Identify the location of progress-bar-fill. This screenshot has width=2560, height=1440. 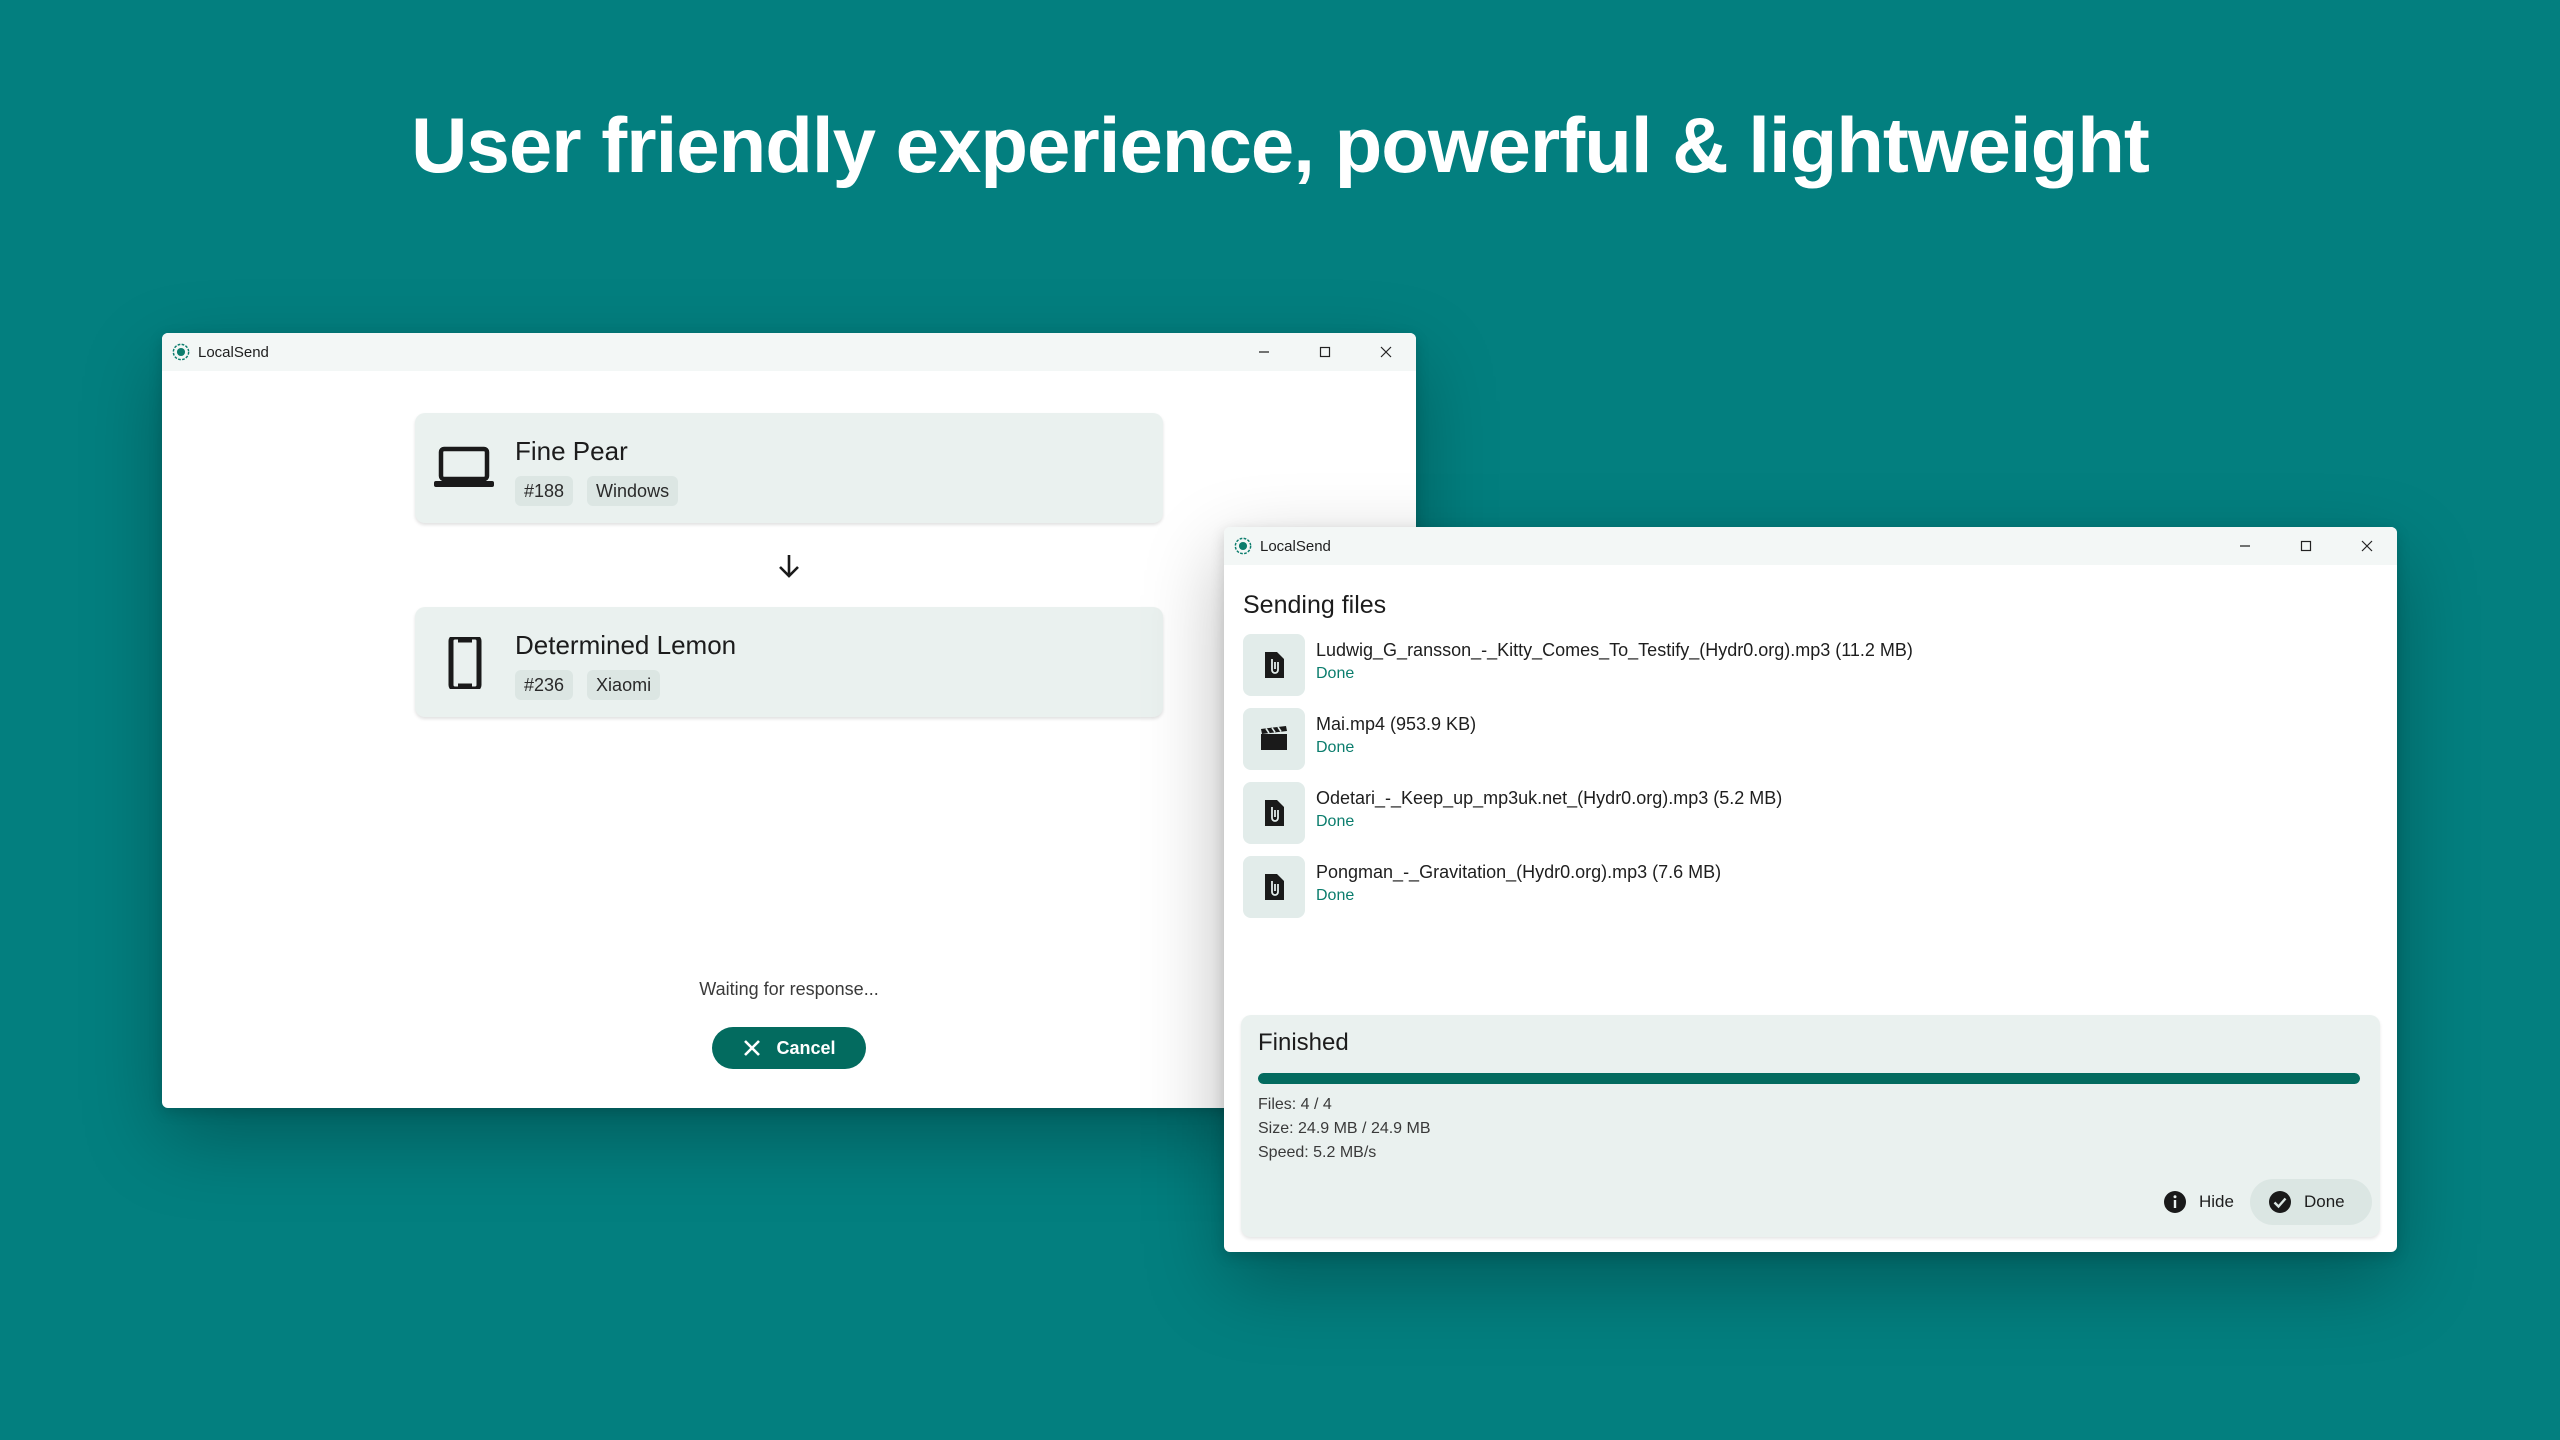
(1809, 1078).